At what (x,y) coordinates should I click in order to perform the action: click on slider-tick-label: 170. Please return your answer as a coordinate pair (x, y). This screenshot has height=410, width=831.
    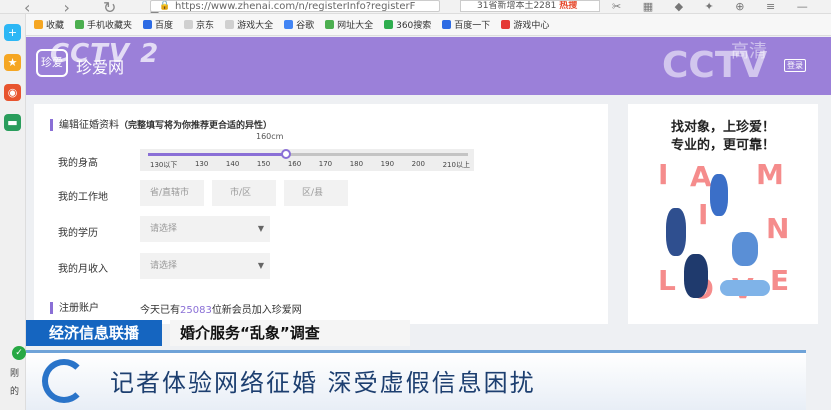
    Looking at the image, I should click on (325, 164).